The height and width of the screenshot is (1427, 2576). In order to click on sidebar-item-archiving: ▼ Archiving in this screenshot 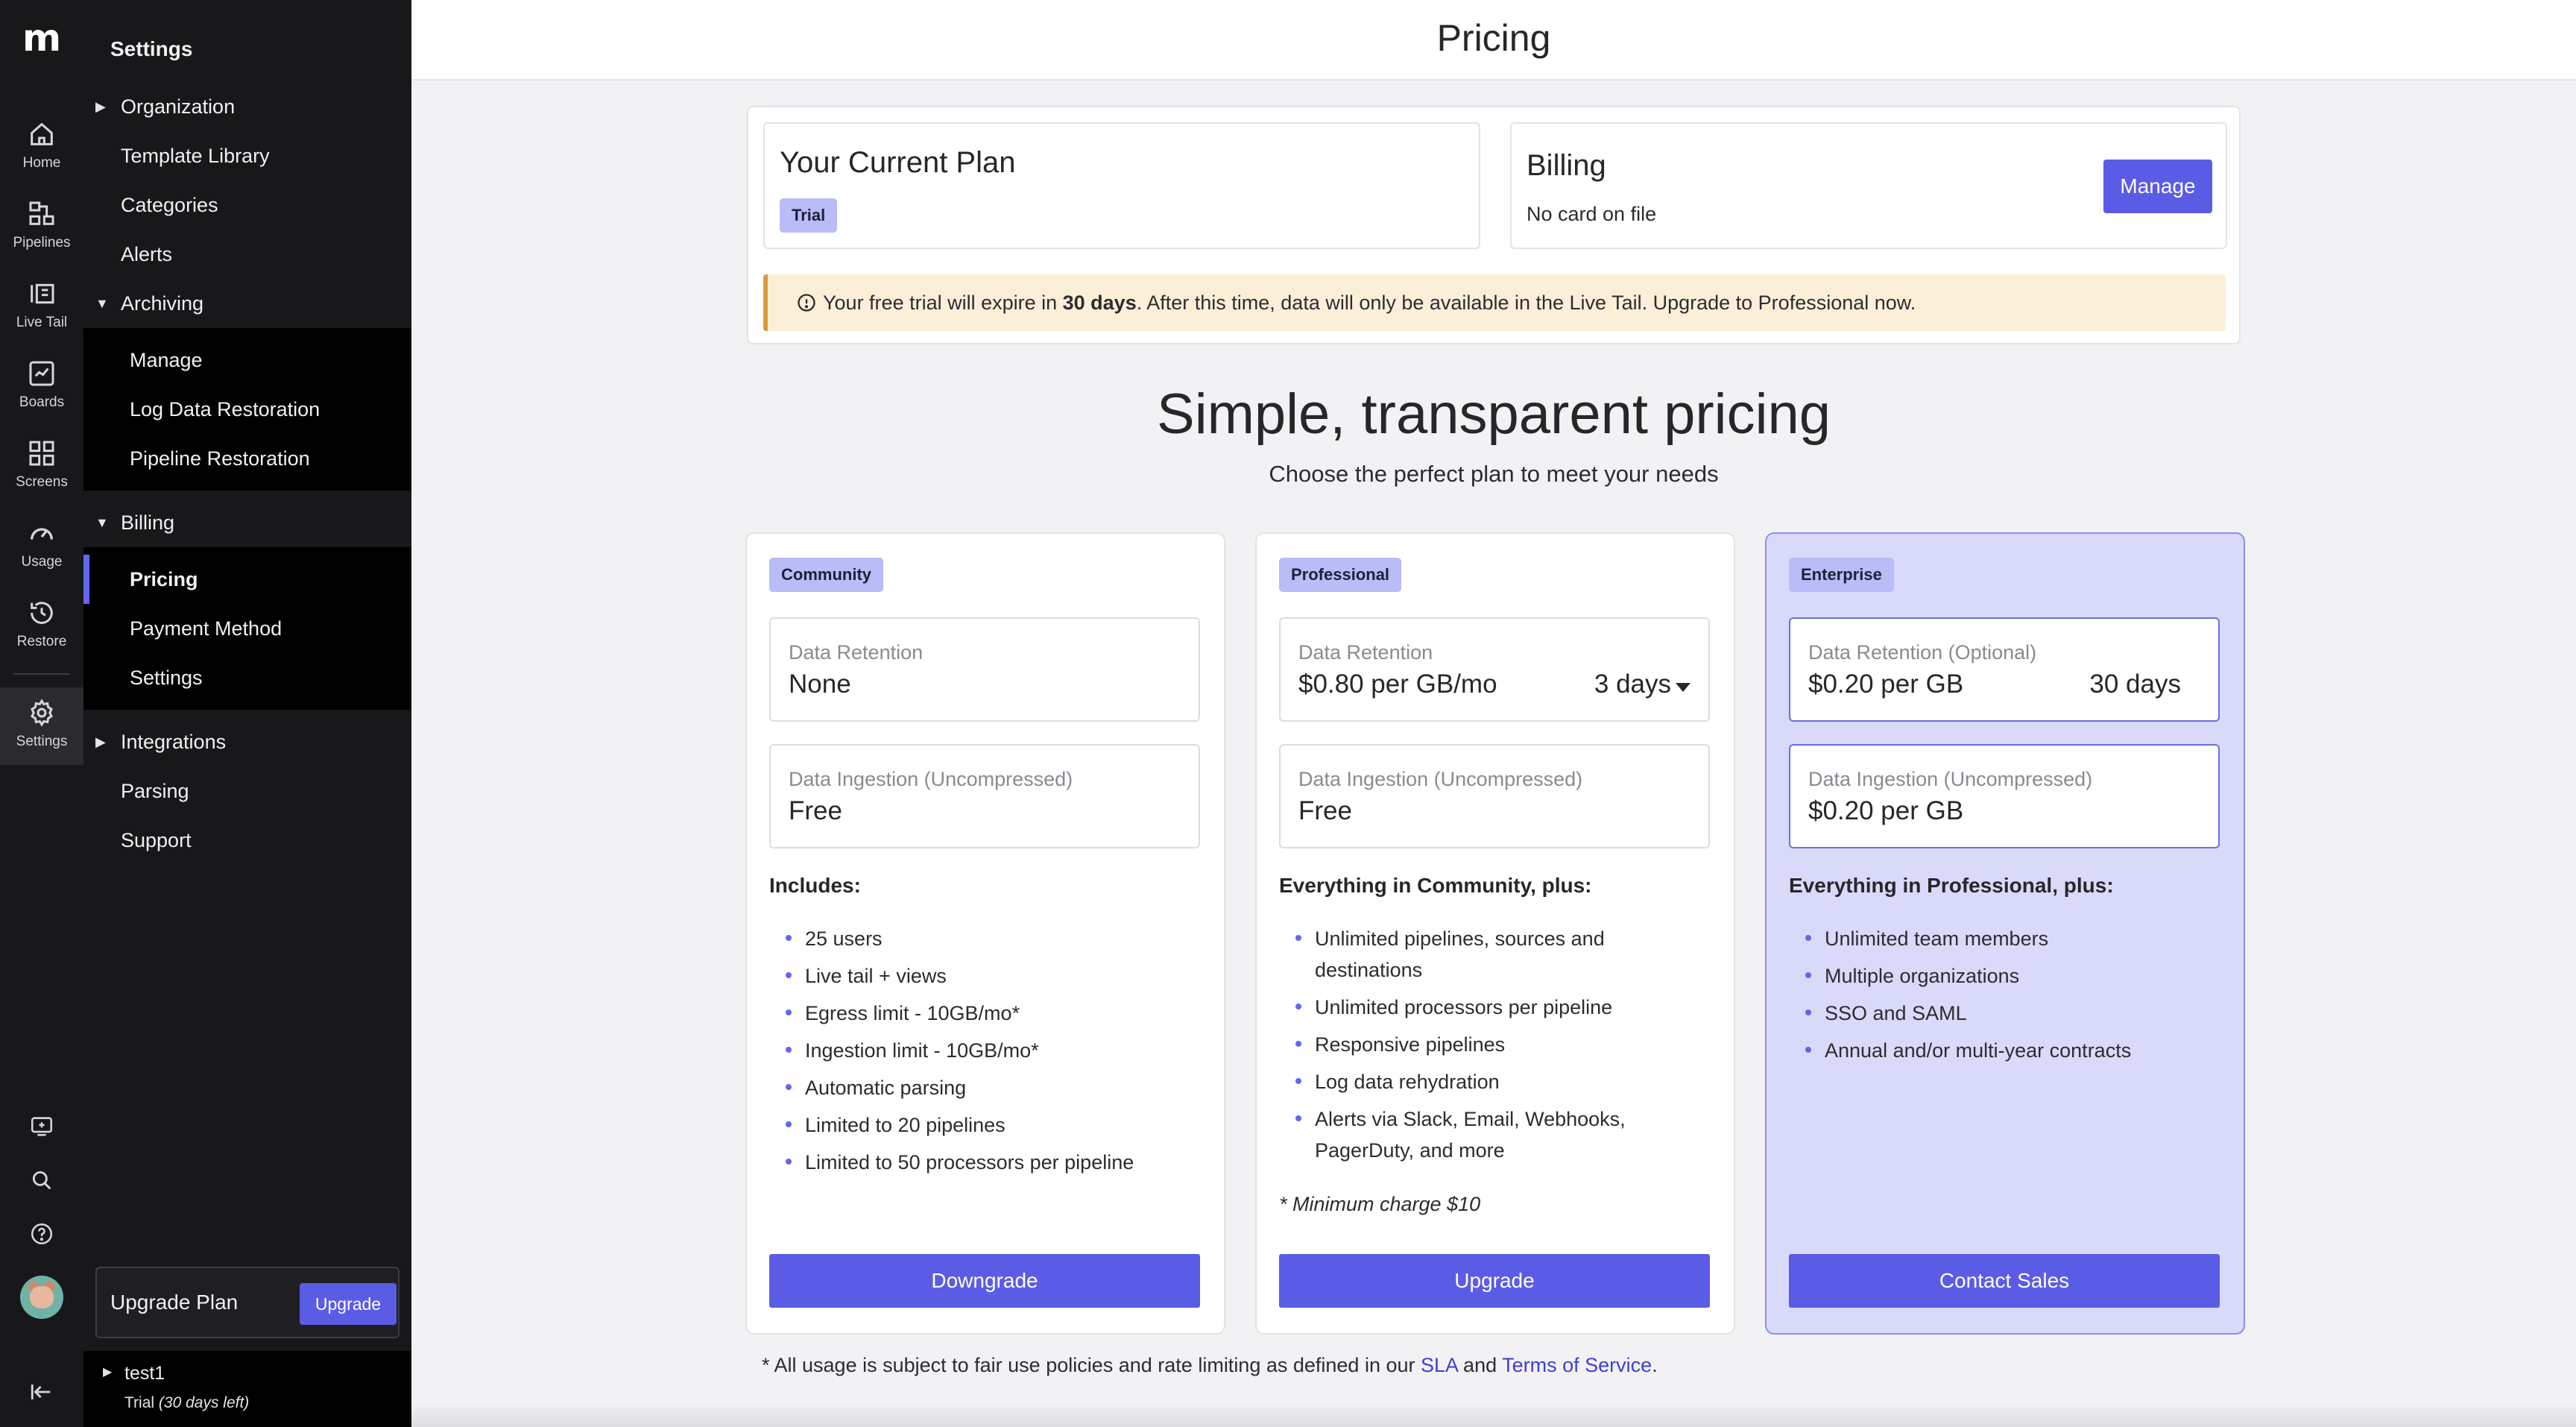, I will do `click(247, 303)`.